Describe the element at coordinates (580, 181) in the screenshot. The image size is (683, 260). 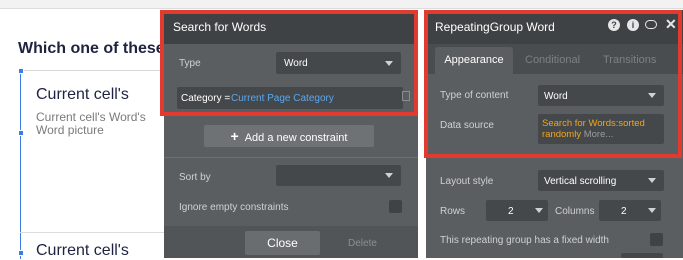
I see `layout-style-value: Vertical scrolling` at that location.